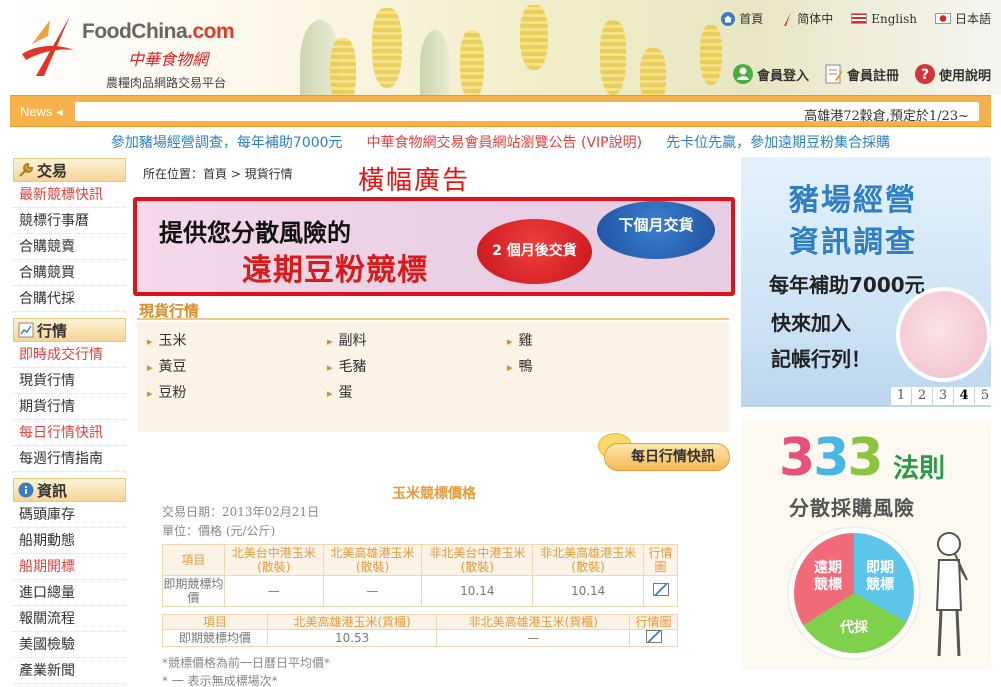  What do you see at coordinates (505, 142) in the screenshot?
I see `promo-vip-notice-link: 中華食物網交易會員網站瀏覽公告 (VIP說明)` at bounding box center [505, 142].